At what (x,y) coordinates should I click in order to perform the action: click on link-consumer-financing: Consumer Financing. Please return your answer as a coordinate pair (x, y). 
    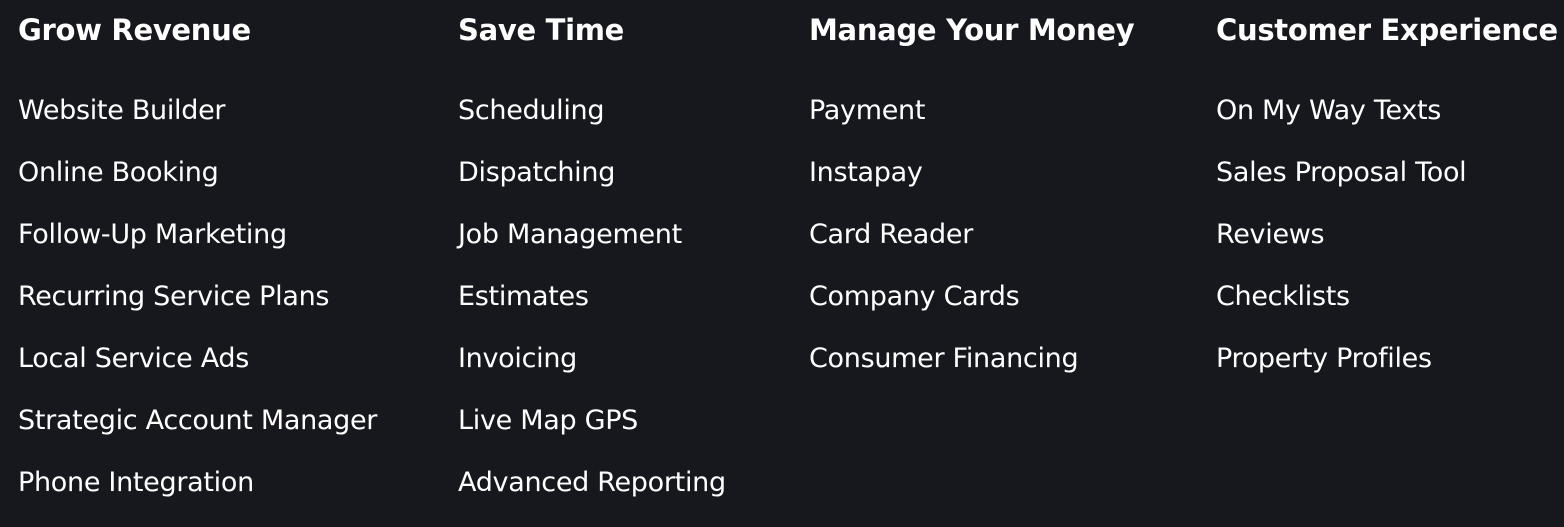
    Looking at the image, I should click on (944, 358).